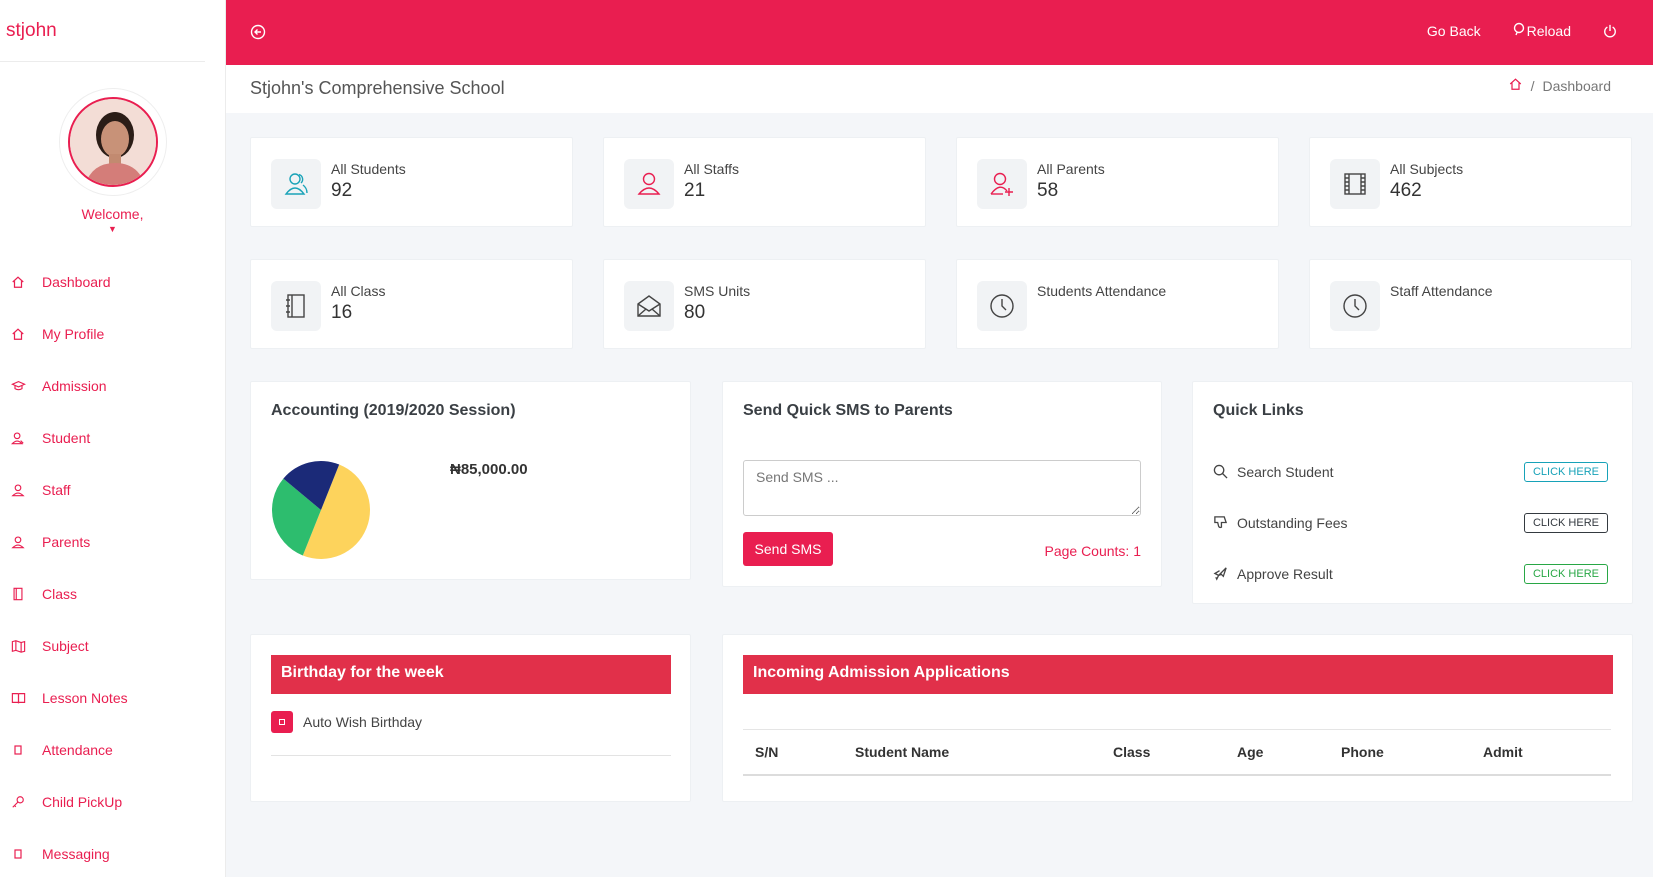  I want to click on sidebar-item-messaging: Messaging, so click(112, 852).